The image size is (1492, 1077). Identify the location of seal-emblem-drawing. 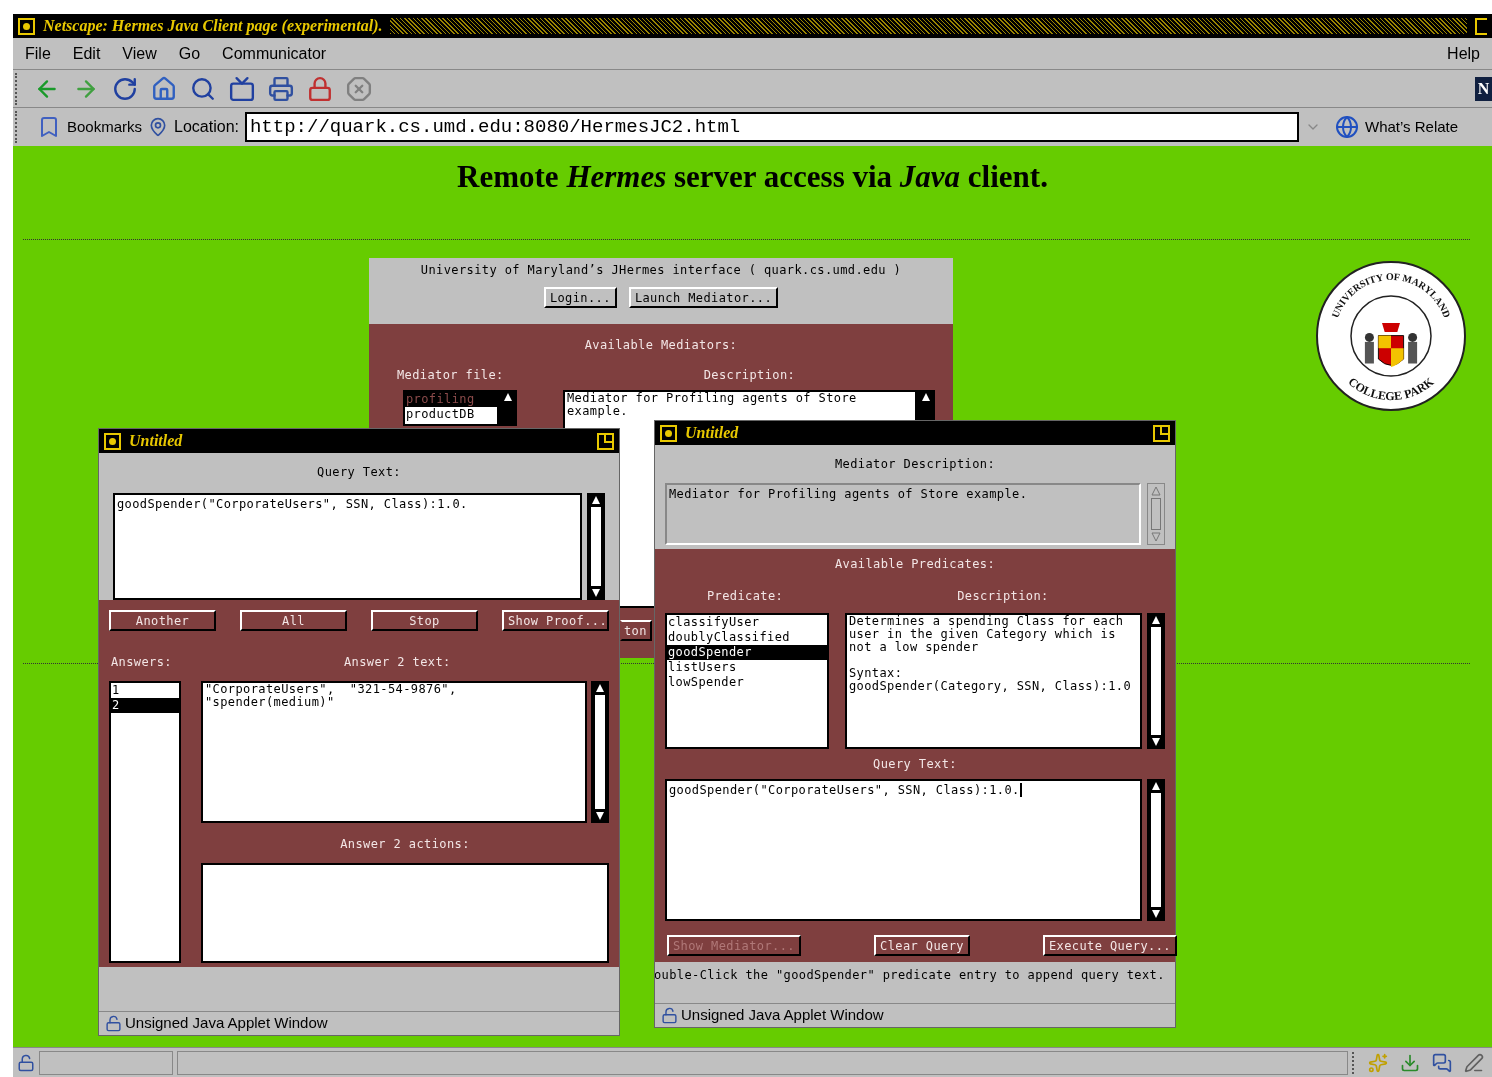
(1391, 345).